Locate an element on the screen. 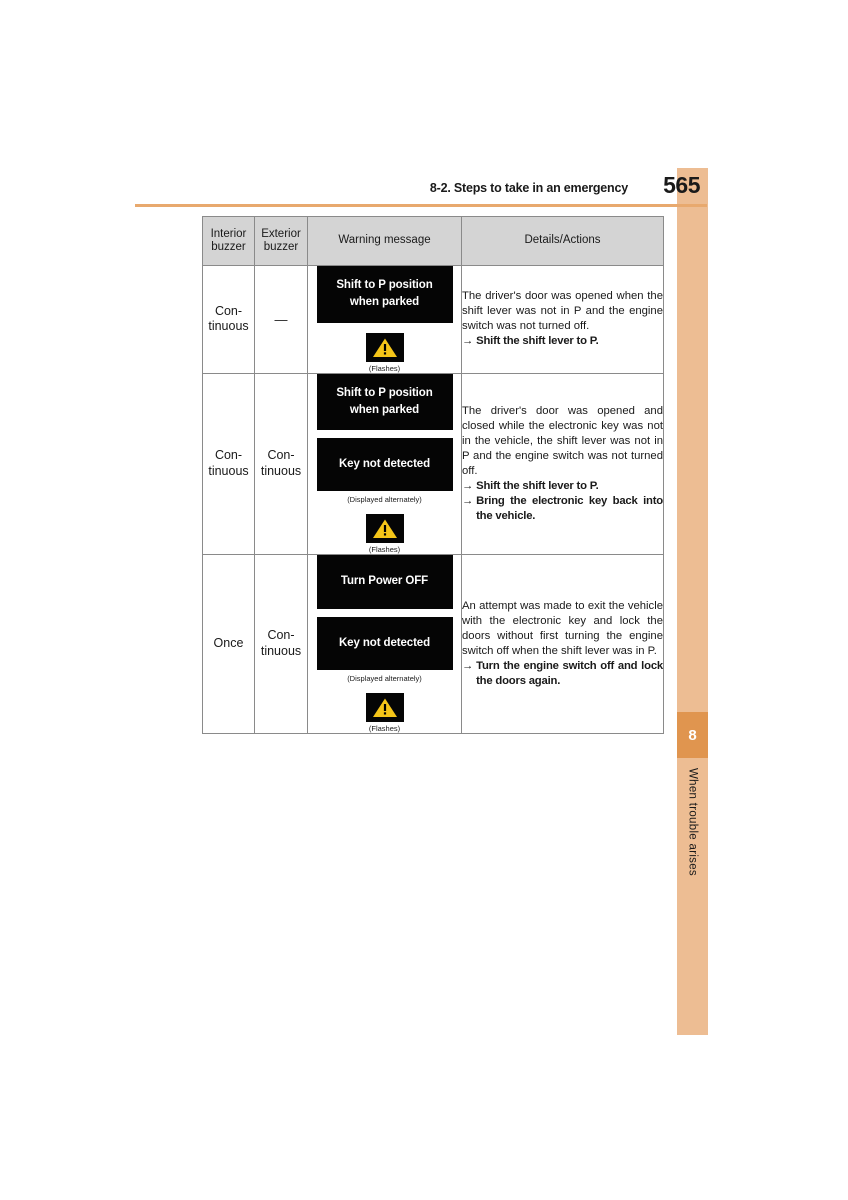  header-divider-rule is located at coordinates (421, 205).